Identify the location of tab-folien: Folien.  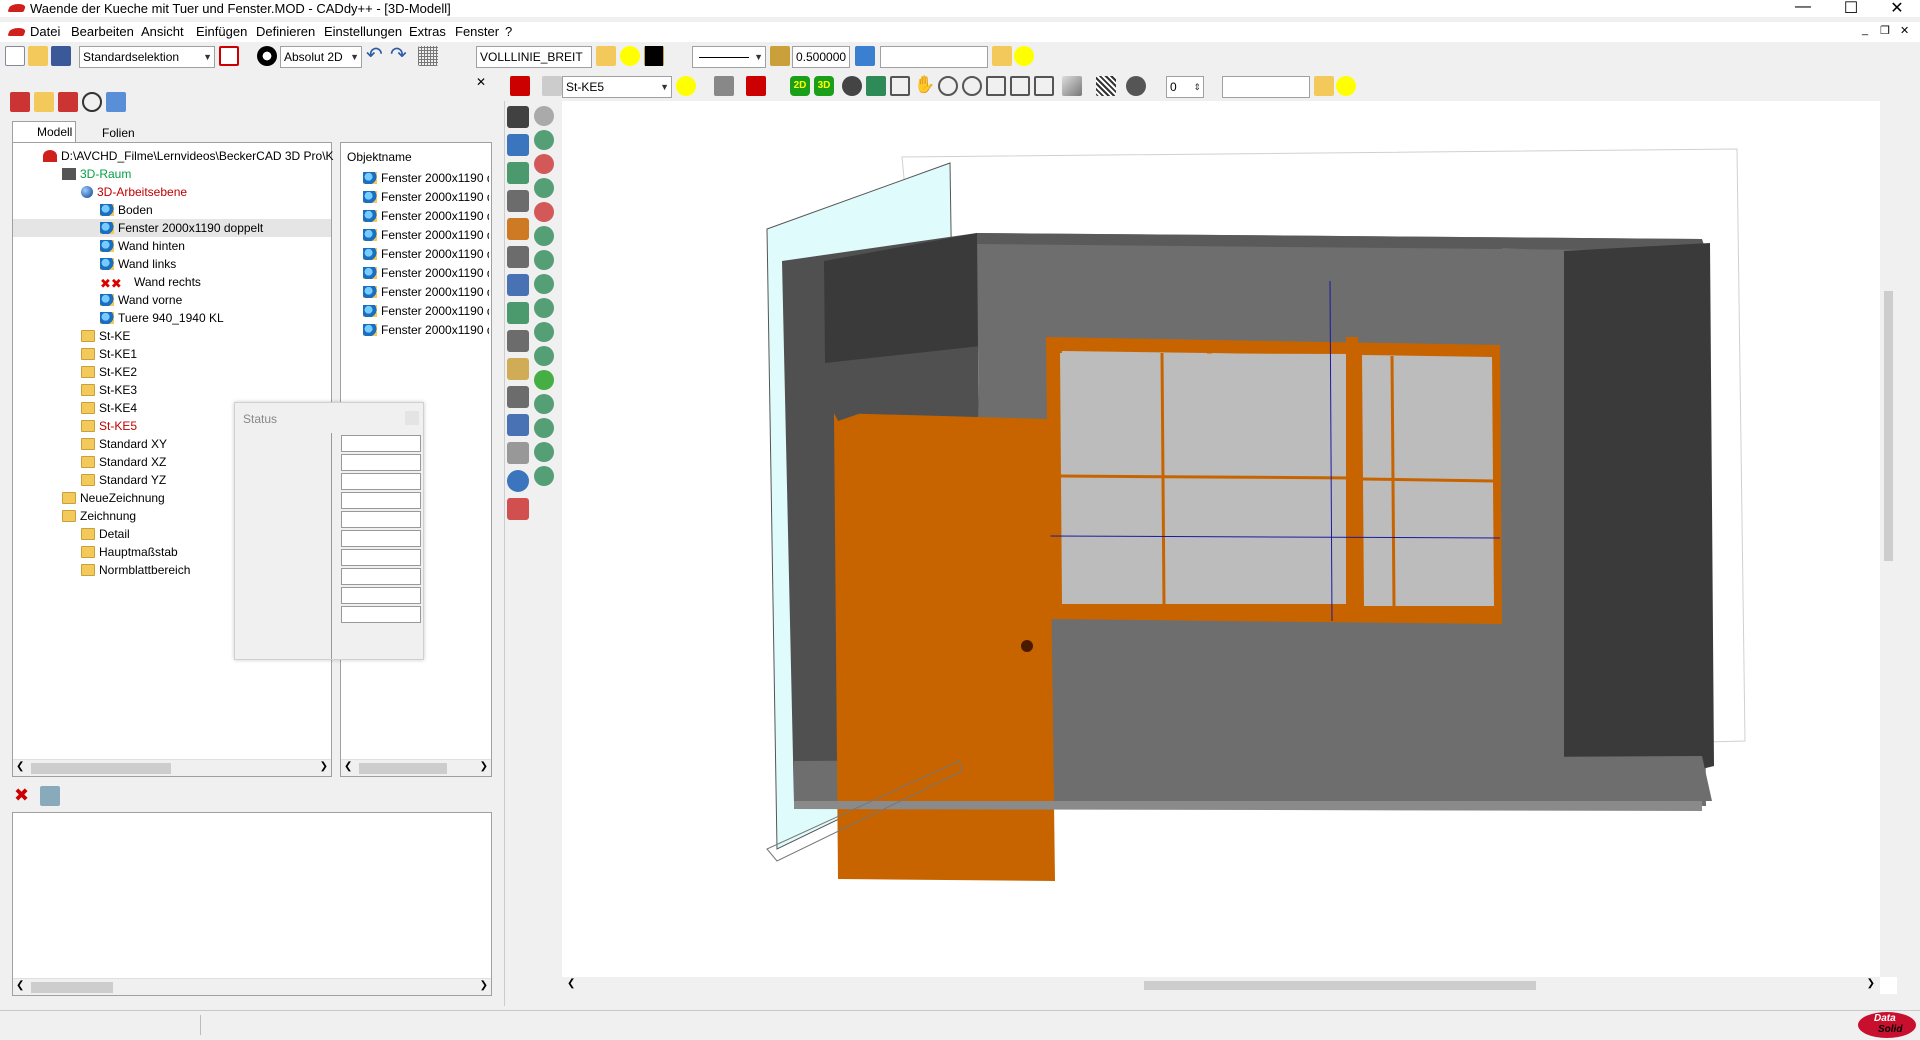
(109, 132).